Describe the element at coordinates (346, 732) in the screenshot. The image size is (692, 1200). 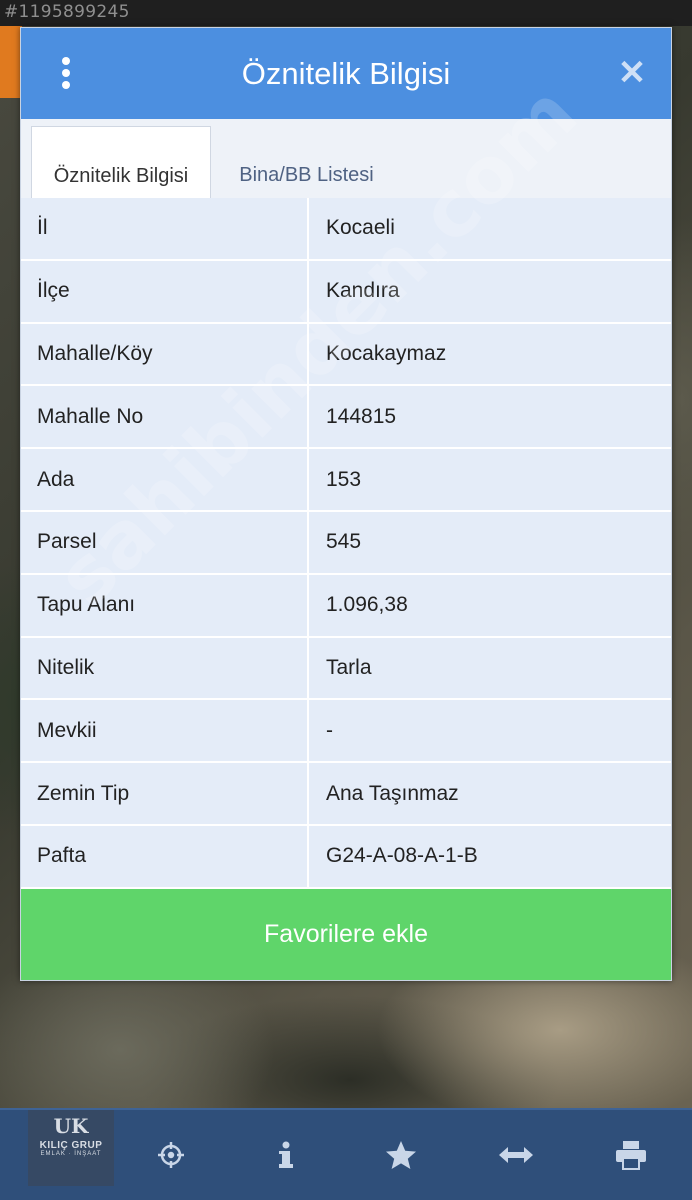
I see `table-row: Mevkii -` at that location.